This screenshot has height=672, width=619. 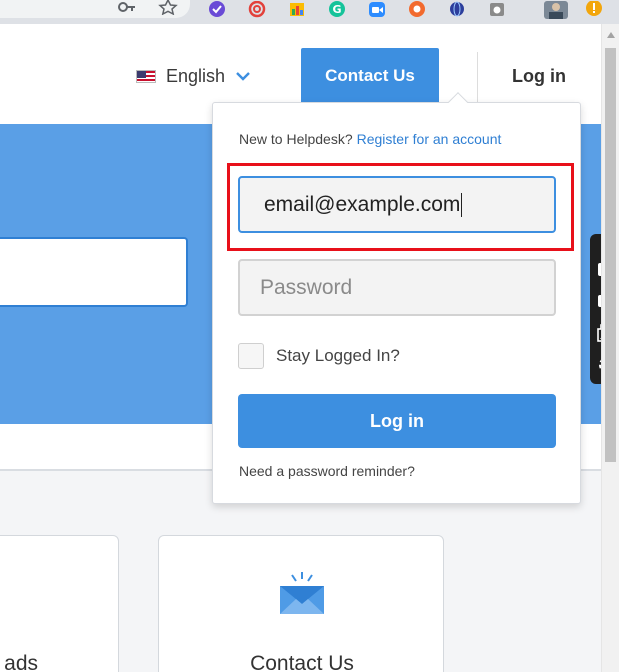 What do you see at coordinates (610, 255) in the screenshot?
I see `scrollbar-thumb` at bounding box center [610, 255].